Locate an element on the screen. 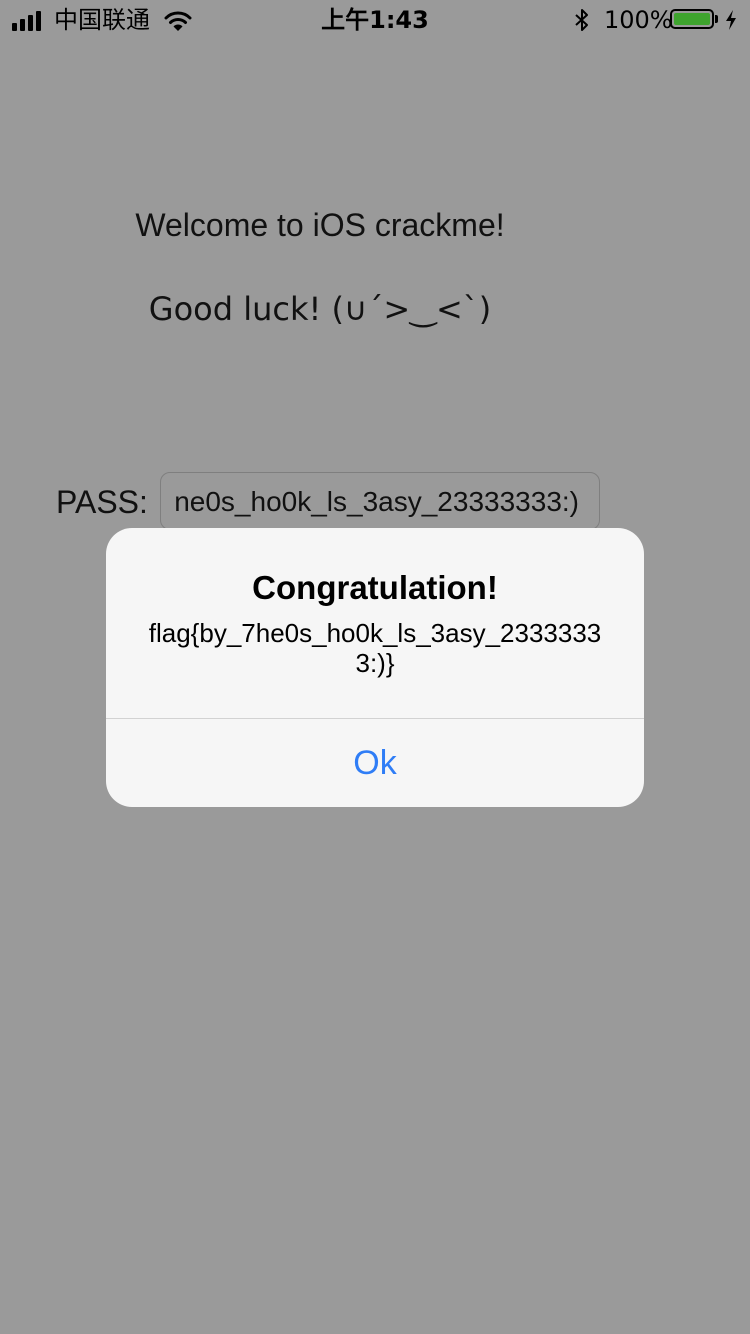  alert-message: flag{by_7he0s_ho0k_ls_3asy_23333333:)} is located at coordinates (375, 648).